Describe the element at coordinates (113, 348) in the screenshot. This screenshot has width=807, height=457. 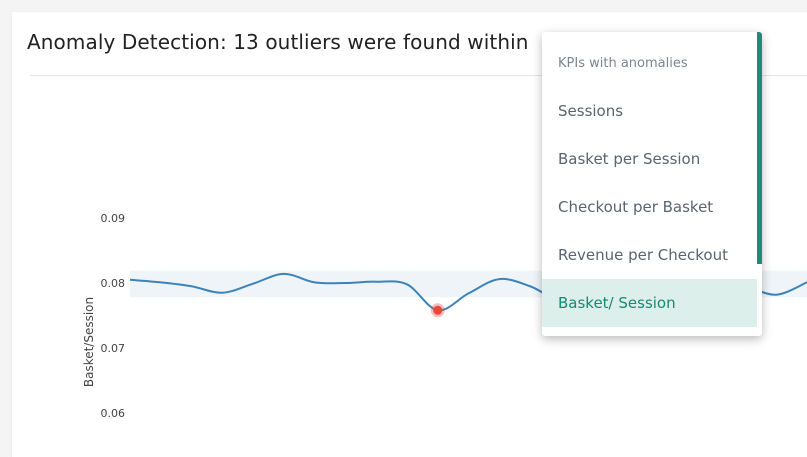
I see `y-tick-label: 0.07` at that location.